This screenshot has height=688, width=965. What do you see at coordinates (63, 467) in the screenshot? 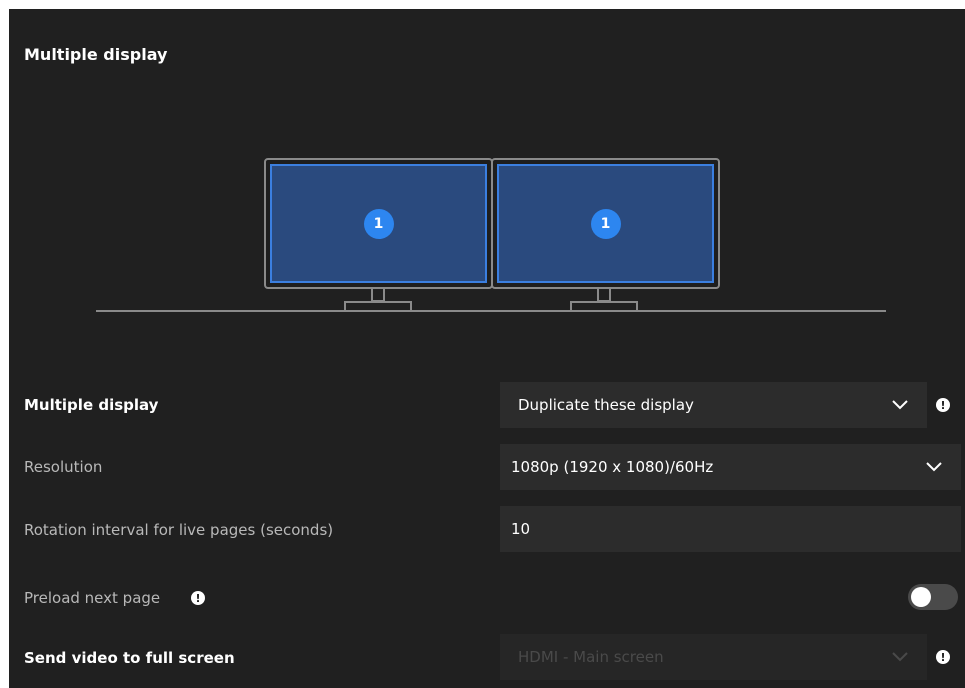
I see `resolution-label: Resolution` at bounding box center [63, 467].